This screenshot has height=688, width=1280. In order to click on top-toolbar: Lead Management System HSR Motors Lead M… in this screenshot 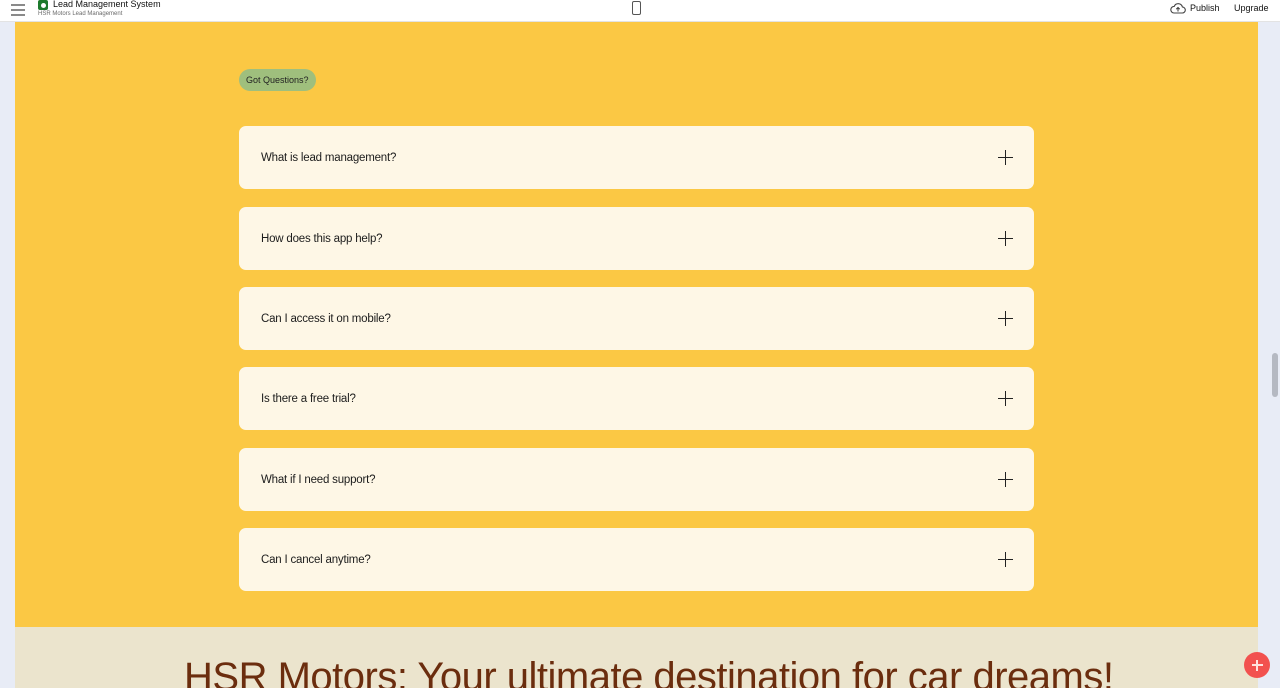, I will do `click(640, 11)`.